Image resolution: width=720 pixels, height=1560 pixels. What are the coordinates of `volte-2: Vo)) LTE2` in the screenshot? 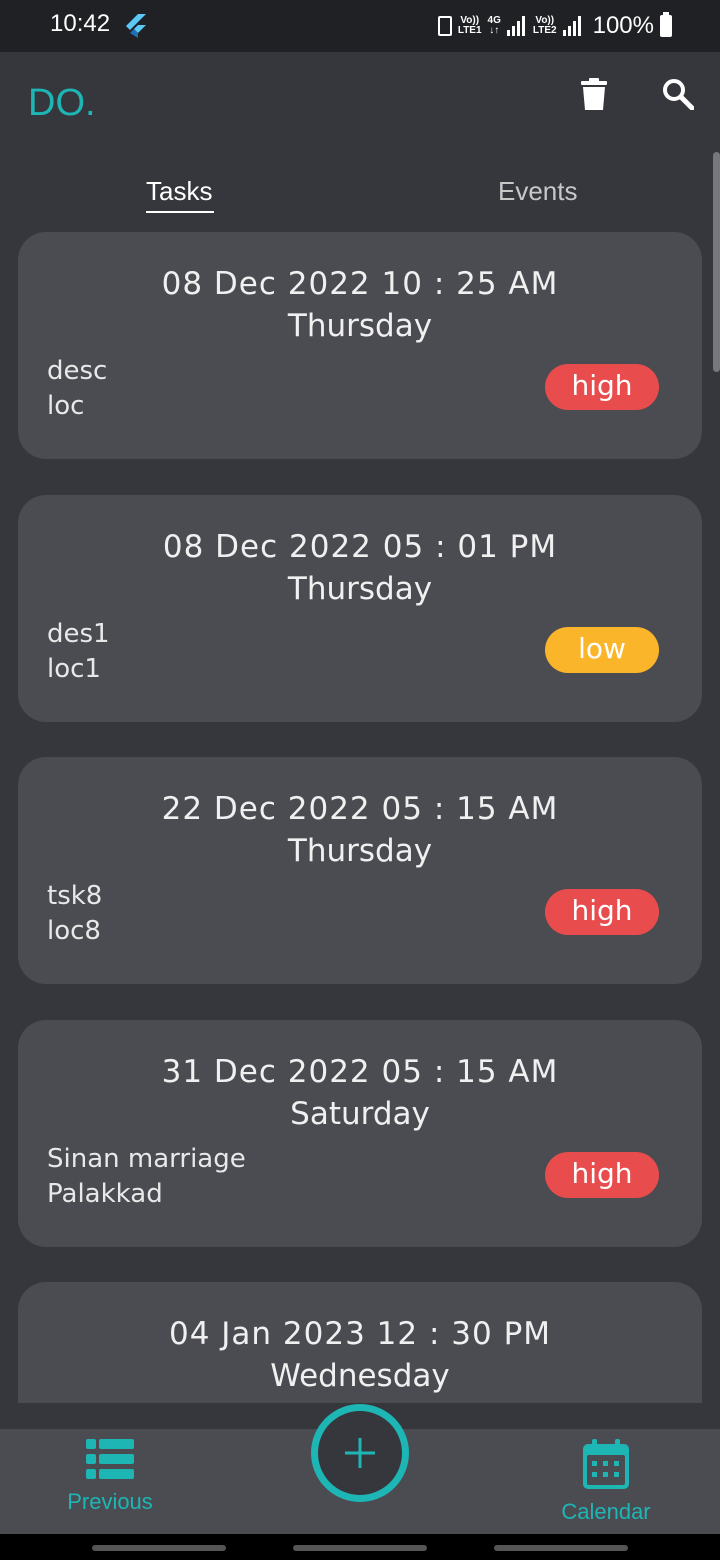 It's located at (545, 26).